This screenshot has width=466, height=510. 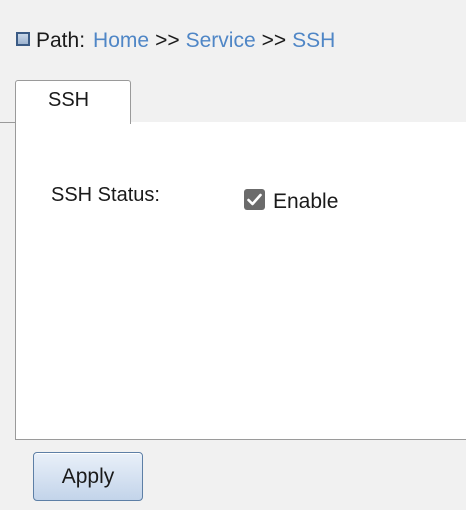 What do you see at coordinates (313, 41) in the screenshot?
I see `breadcrumb-link-ssh: SSH` at bounding box center [313, 41].